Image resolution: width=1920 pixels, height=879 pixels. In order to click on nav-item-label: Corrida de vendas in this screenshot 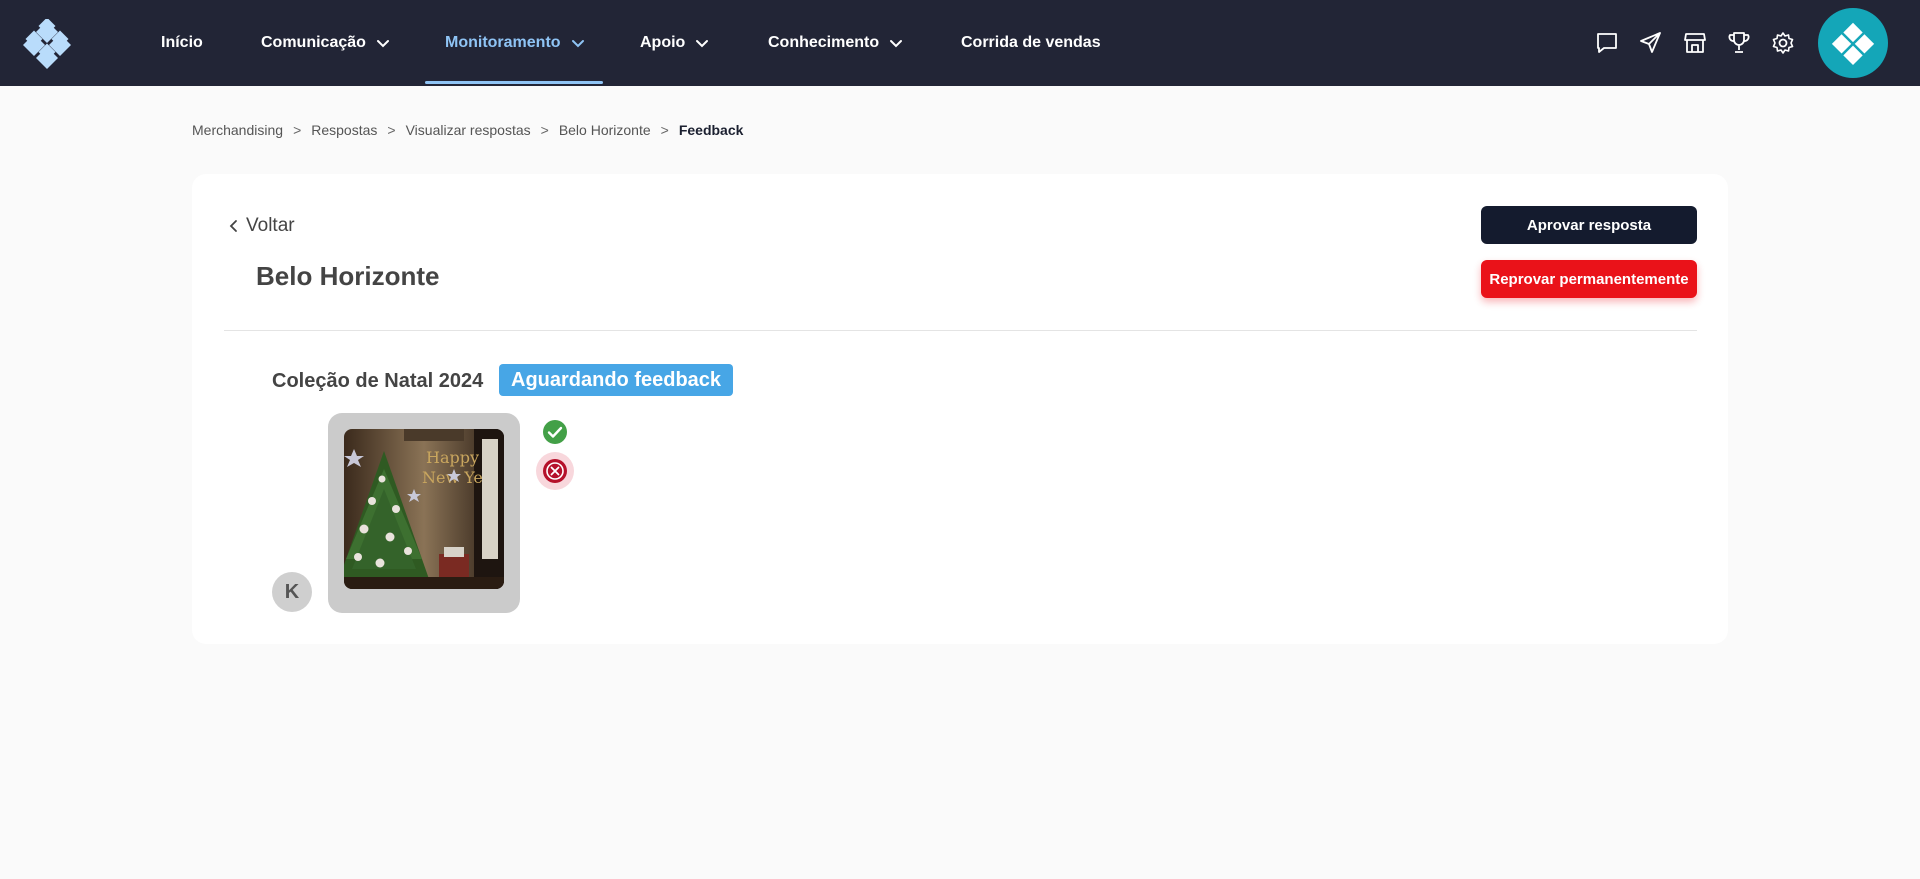, I will do `click(1031, 42)`.